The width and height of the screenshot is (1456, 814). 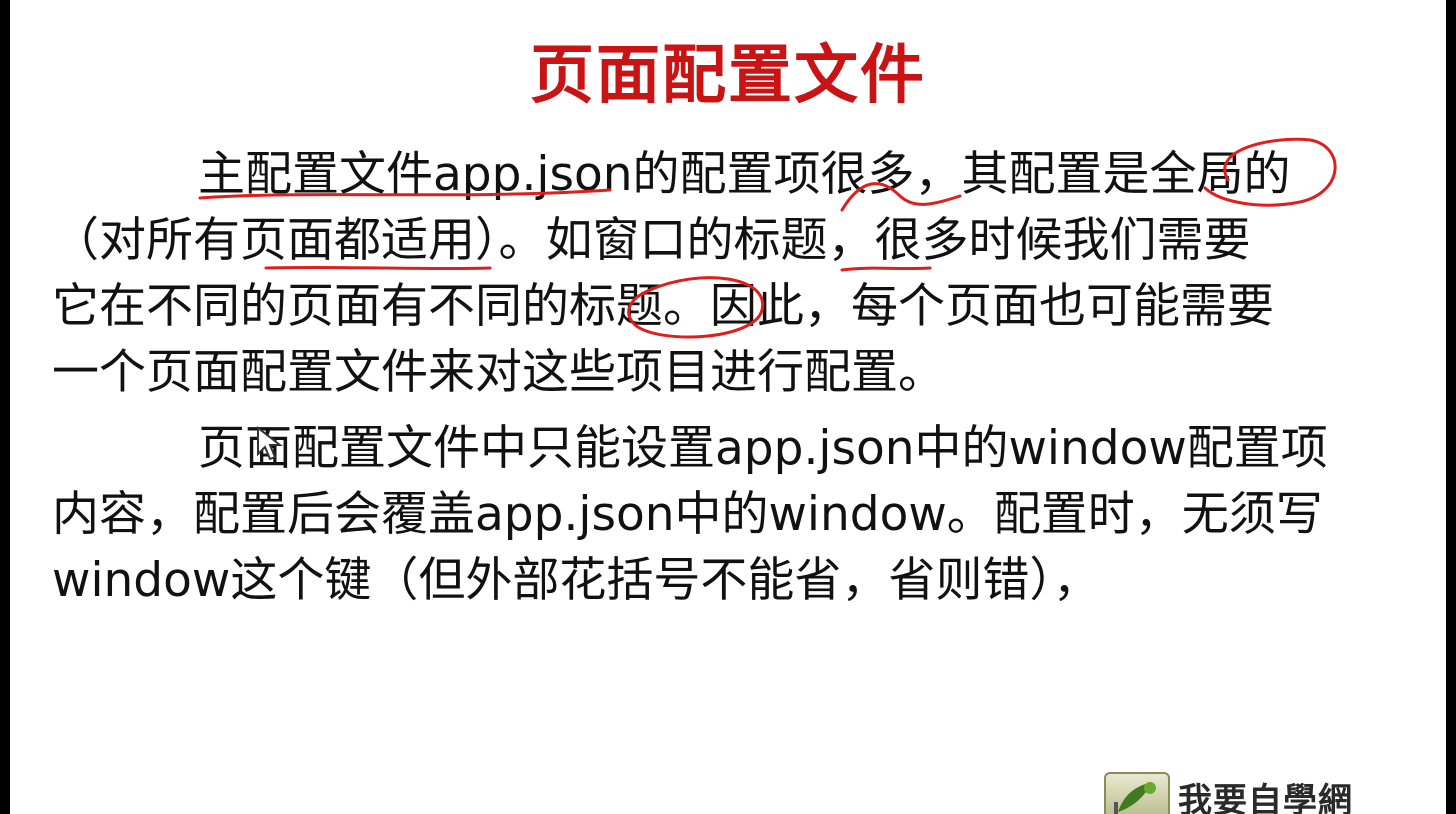 What do you see at coordinates (1265, 797) in the screenshot?
I see `logo-text: 我要自學網` at bounding box center [1265, 797].